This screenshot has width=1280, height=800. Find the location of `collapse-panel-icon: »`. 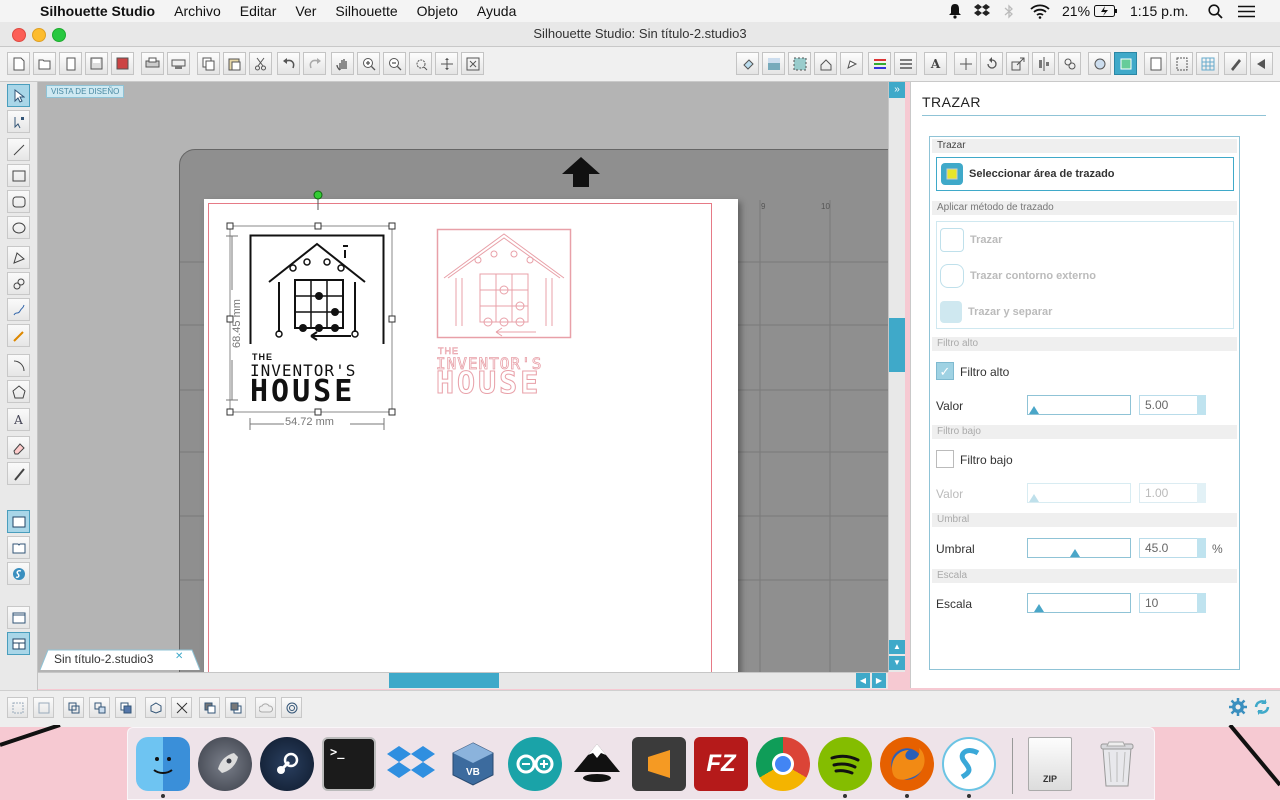

collapse-panel-icon: » is located at coordinates (897, 90).